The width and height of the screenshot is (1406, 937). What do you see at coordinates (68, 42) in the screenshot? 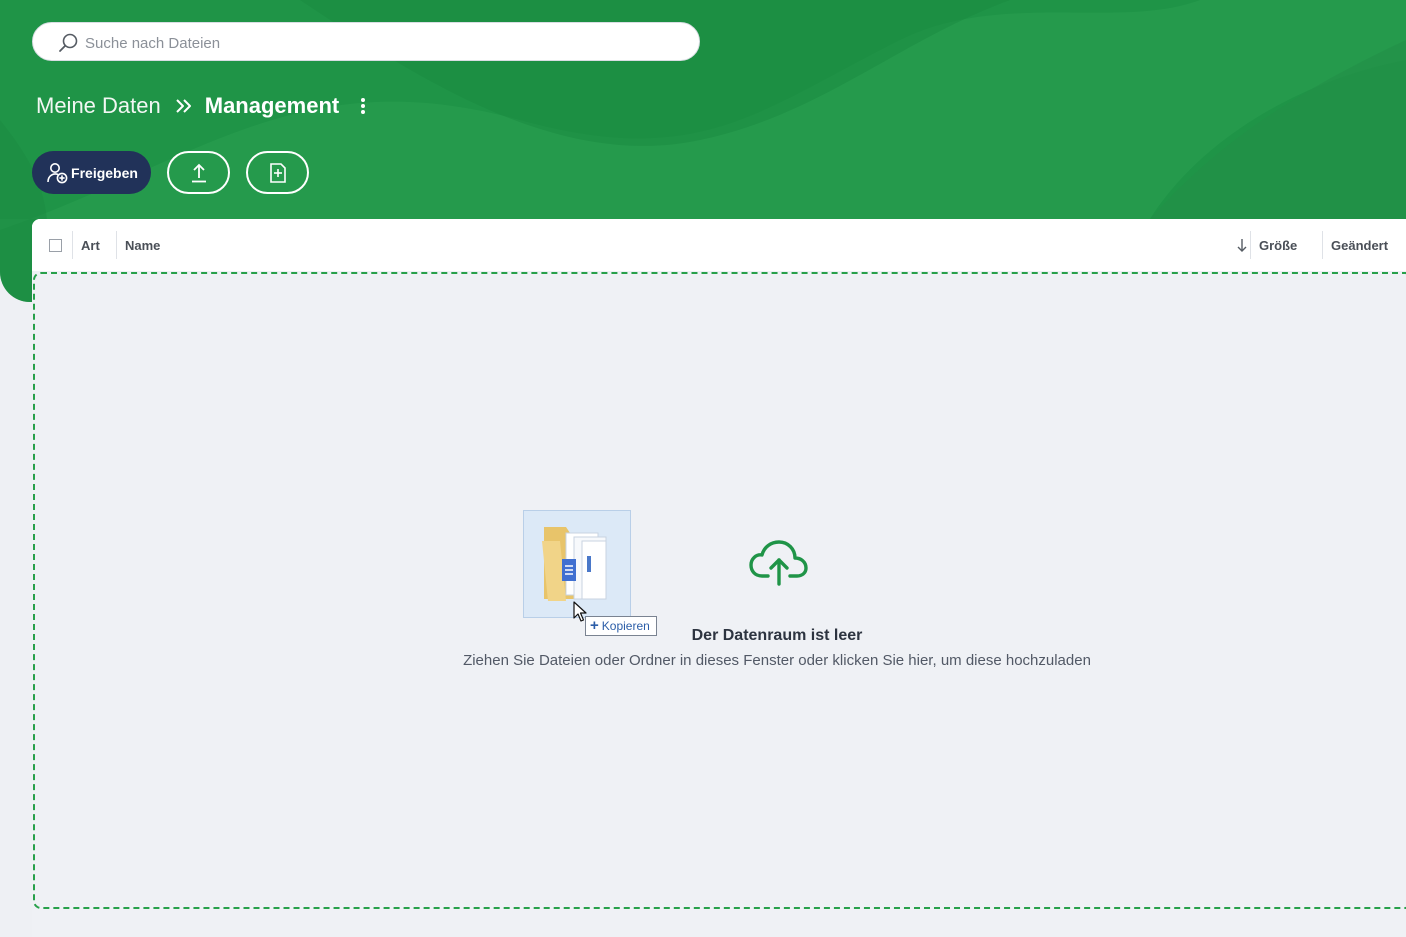
I see `search-icon` at bounding box center [68, 42].